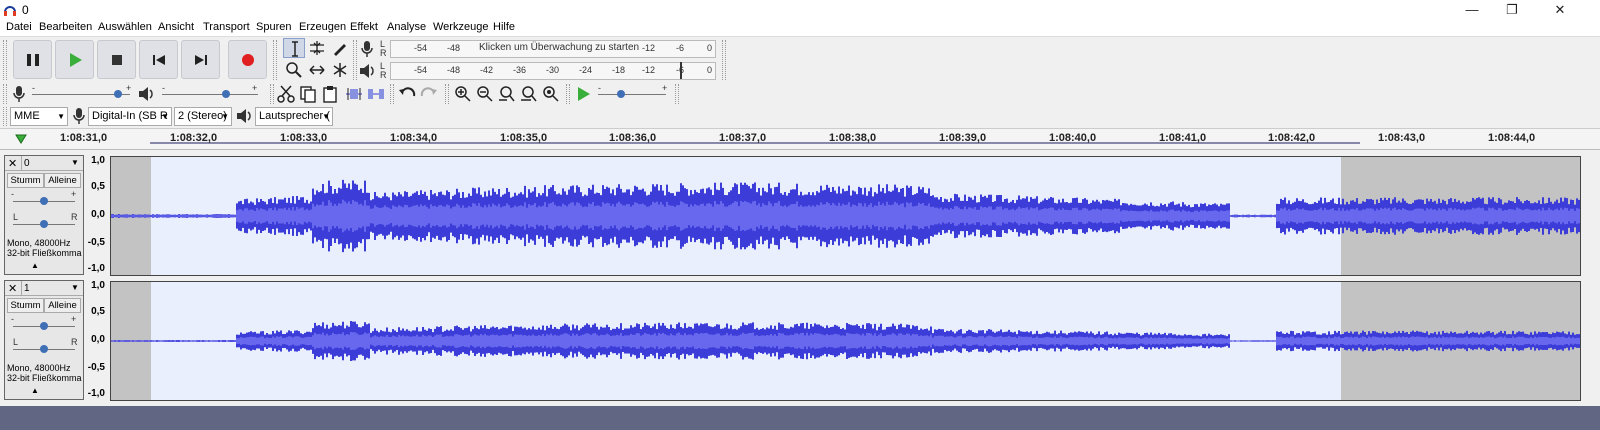 The image size is (1600, 430). What do you see at coordinates (463, 94) in the screenshot?
I see `zoom-in-icon` at bounding box center [463, 94].